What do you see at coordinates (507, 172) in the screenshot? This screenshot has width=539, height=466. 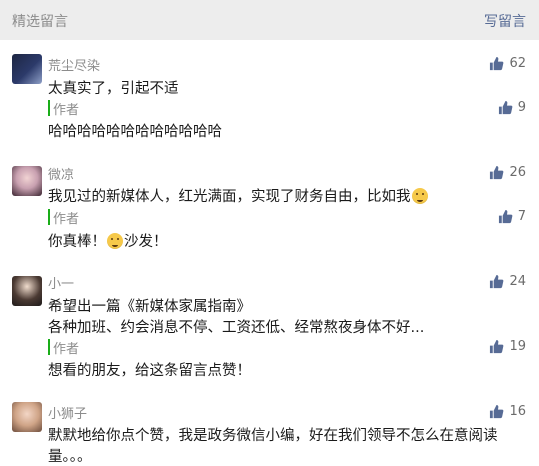 I see `like-button: 26` at bounding box center [507, 172].